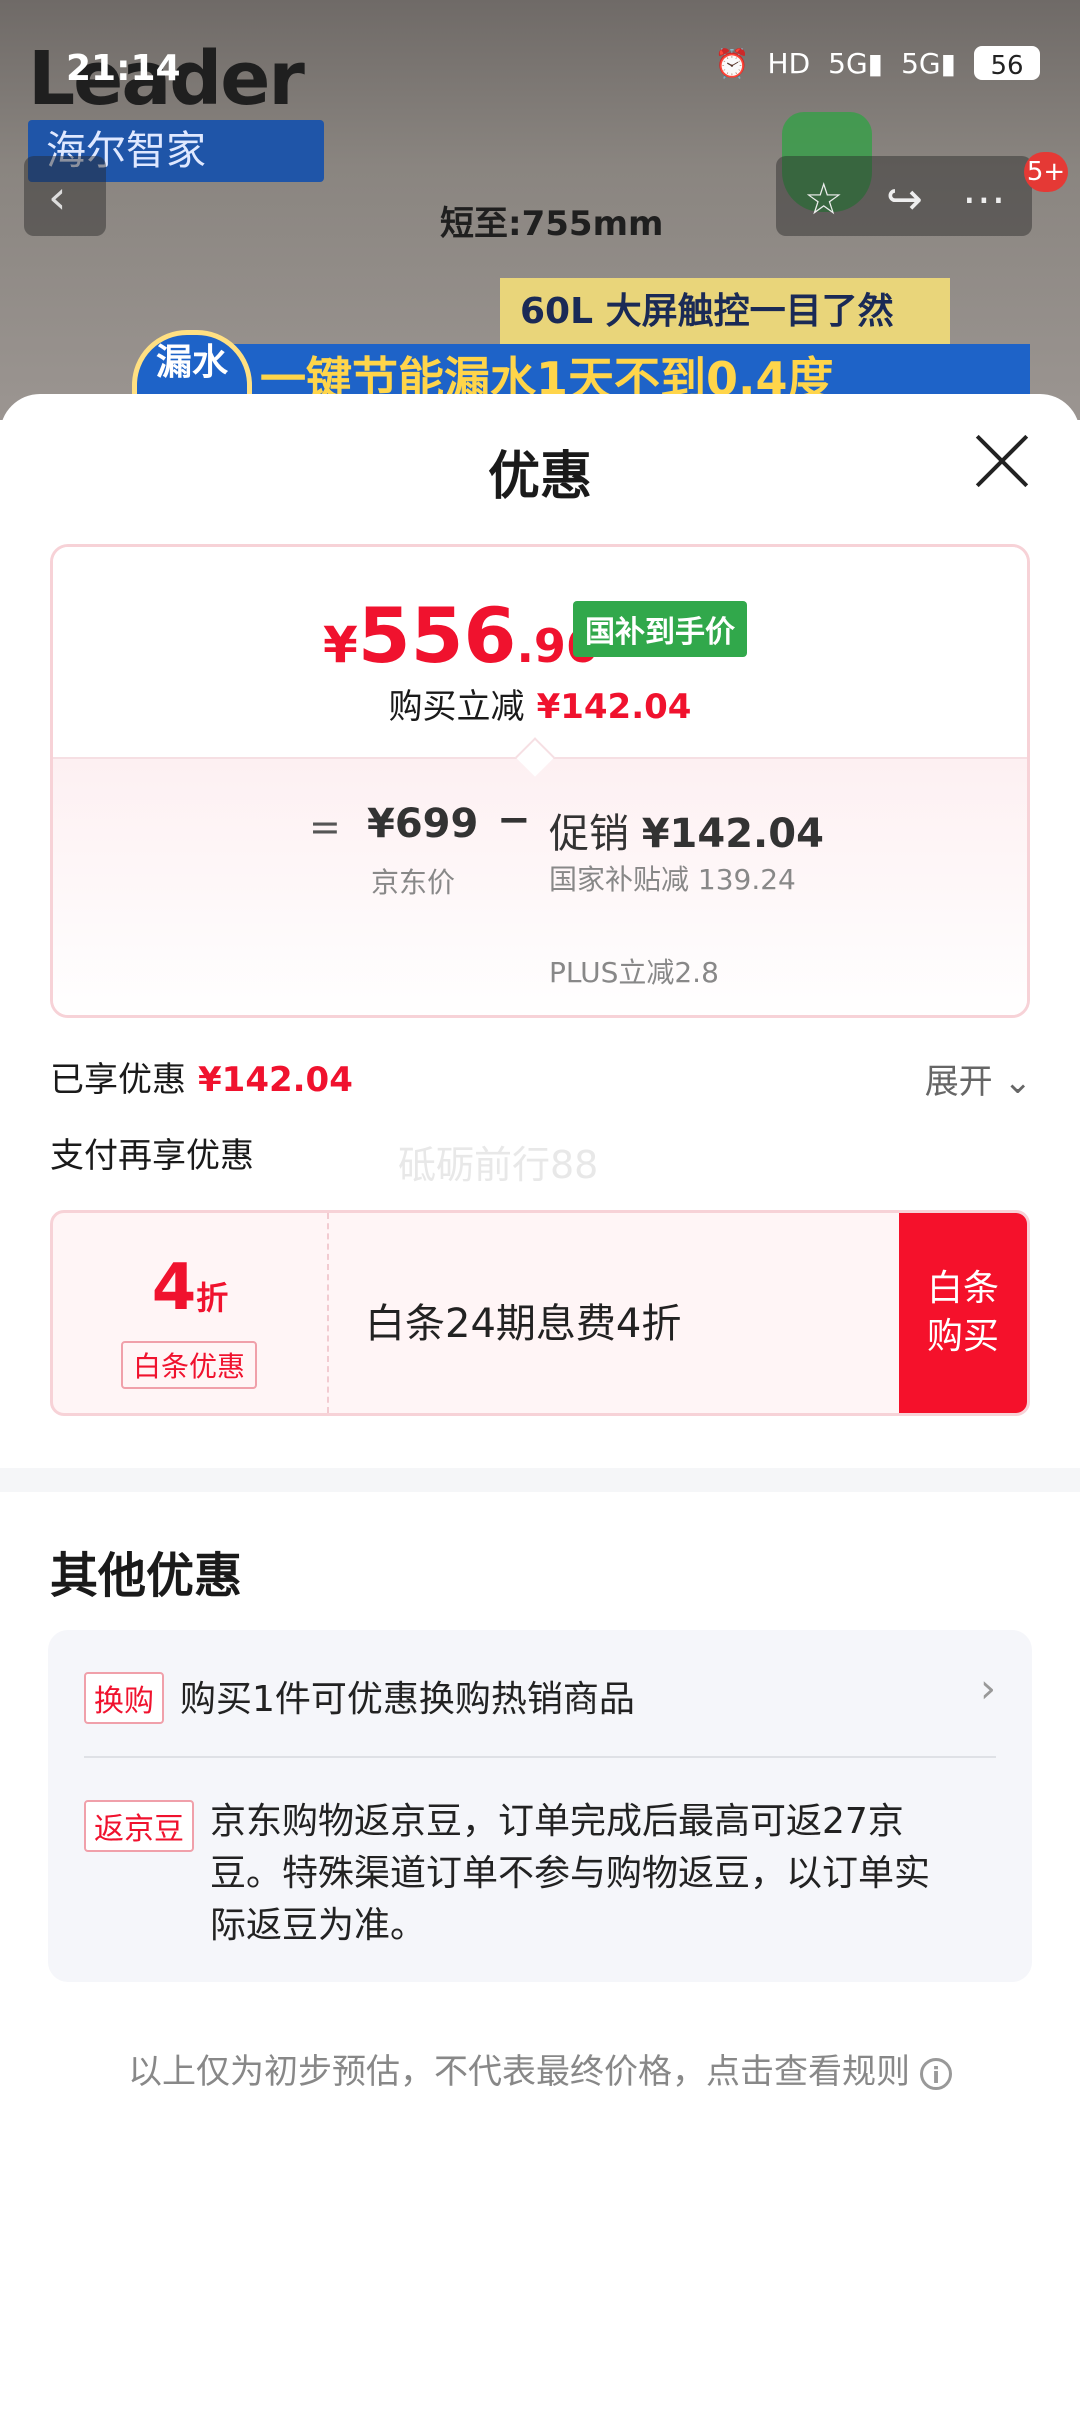 The image size is (1080, 2412). I want to click on price-top: ¥ 556 .96 国补到手价 购买立减 ¥142.04, so click(540, 652).